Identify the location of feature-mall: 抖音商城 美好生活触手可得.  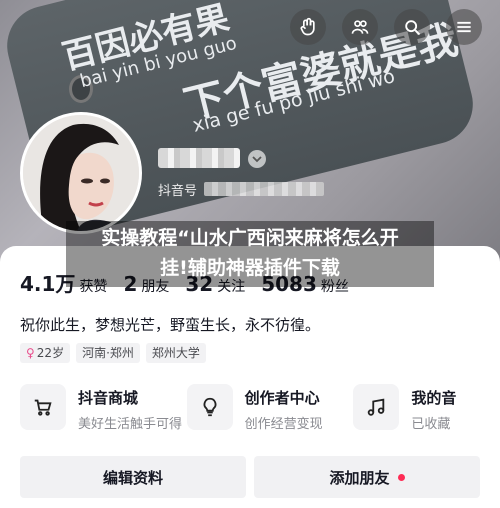
(103, 408).